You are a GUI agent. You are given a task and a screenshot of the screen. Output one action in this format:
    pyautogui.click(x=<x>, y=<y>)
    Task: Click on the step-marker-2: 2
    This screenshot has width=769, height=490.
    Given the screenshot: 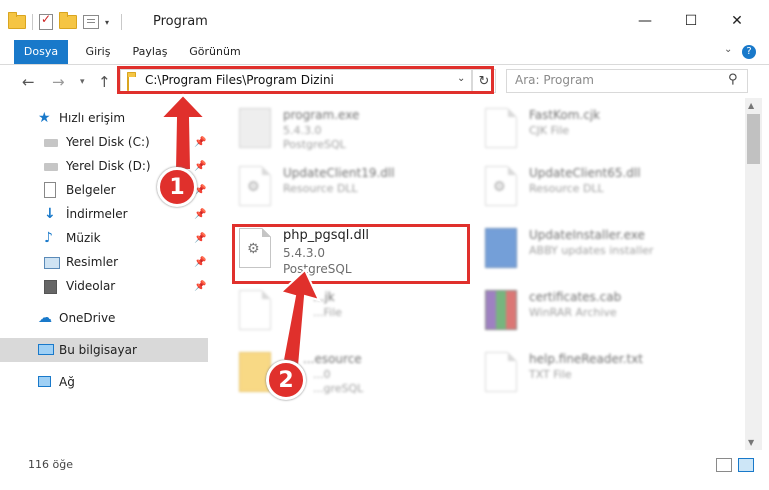 What is the action you would take?
    pyautogui.click(x=286, y=380)
    